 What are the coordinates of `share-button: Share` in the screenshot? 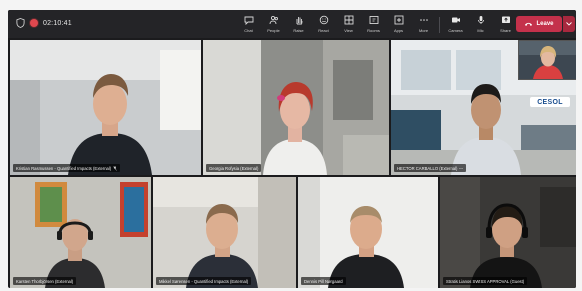 It's located at (505, 25).